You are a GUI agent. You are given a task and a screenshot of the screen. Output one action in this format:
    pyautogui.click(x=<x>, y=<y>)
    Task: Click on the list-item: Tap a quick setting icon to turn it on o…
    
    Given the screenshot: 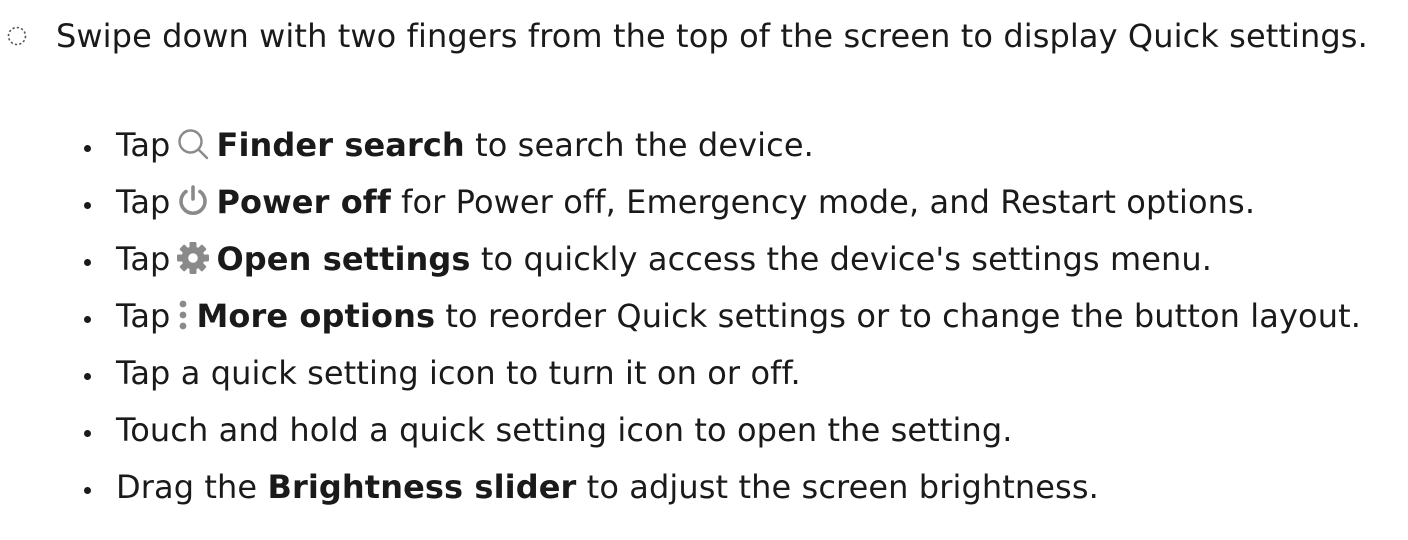 What is the action you would take?
    pyautogui.click(x=704, y=373)
    